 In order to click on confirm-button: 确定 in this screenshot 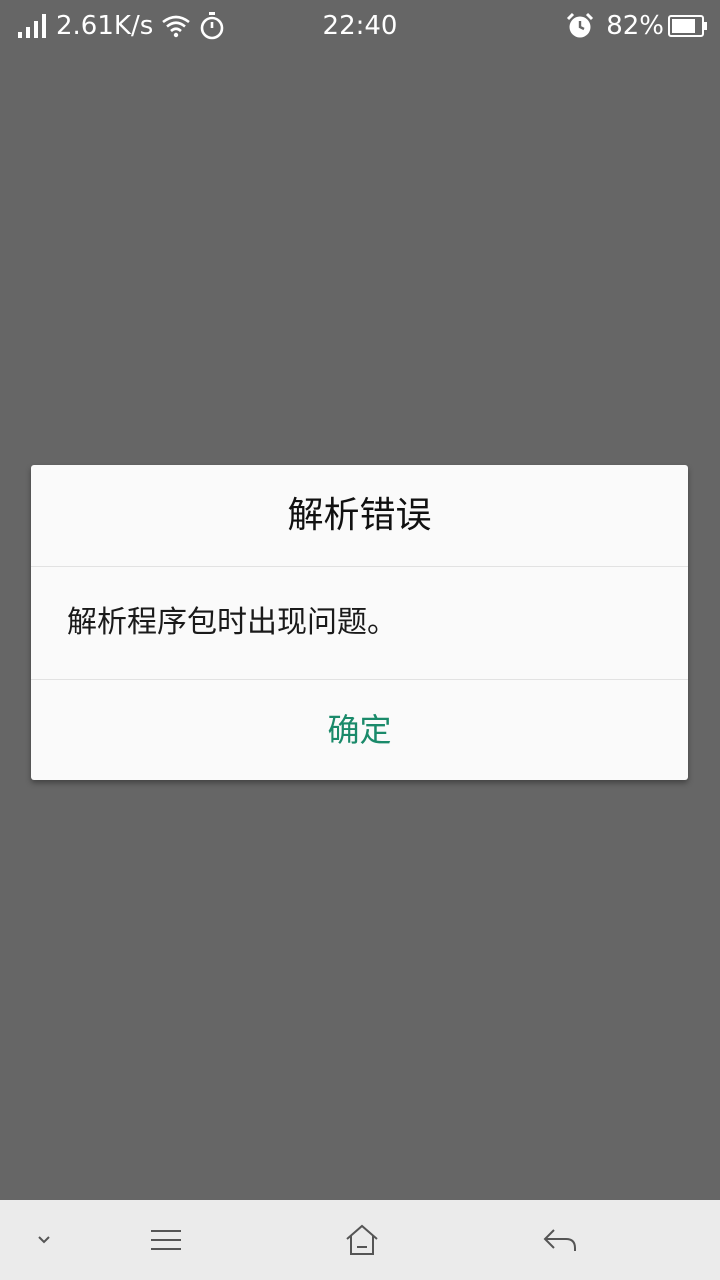, I will do `click(359, 730)`.